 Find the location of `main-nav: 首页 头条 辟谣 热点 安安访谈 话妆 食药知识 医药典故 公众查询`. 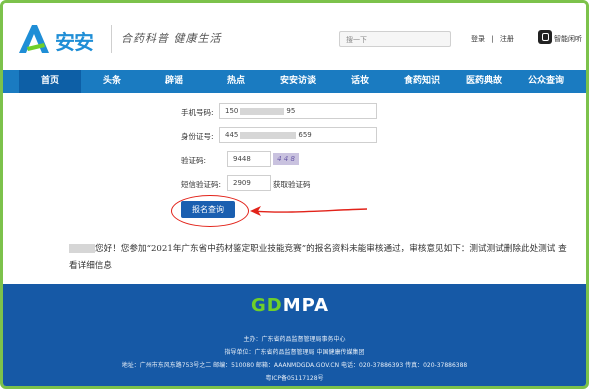

main-nav: 首页 头条 辟谣 热点 安安访谈 话妆 食药知识 医药典故 公众查询 is located at coordinates (294, 81).